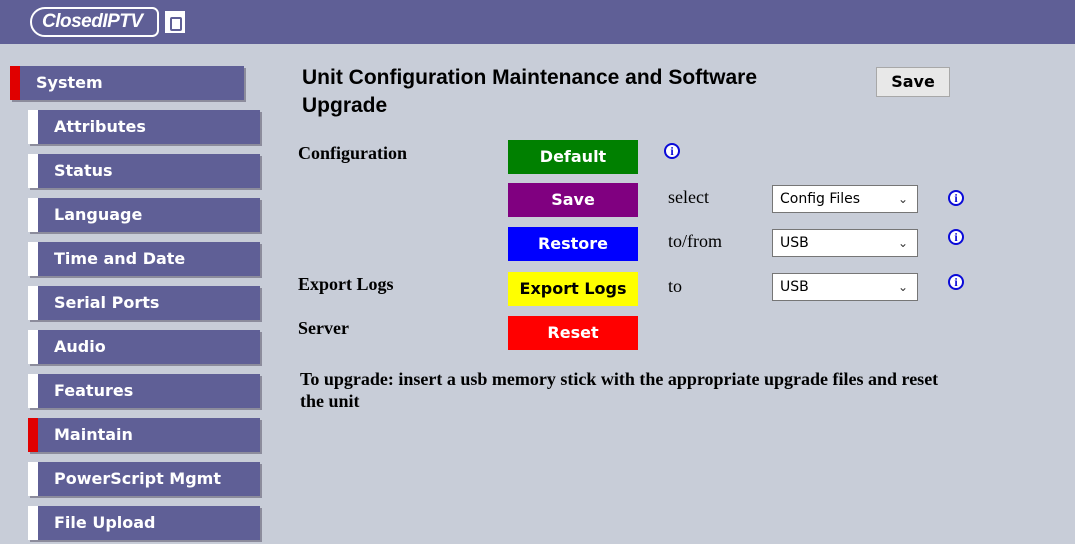 This screenshot has height=544, width=1075. I want to click on select-label: select, so click(688, 197).